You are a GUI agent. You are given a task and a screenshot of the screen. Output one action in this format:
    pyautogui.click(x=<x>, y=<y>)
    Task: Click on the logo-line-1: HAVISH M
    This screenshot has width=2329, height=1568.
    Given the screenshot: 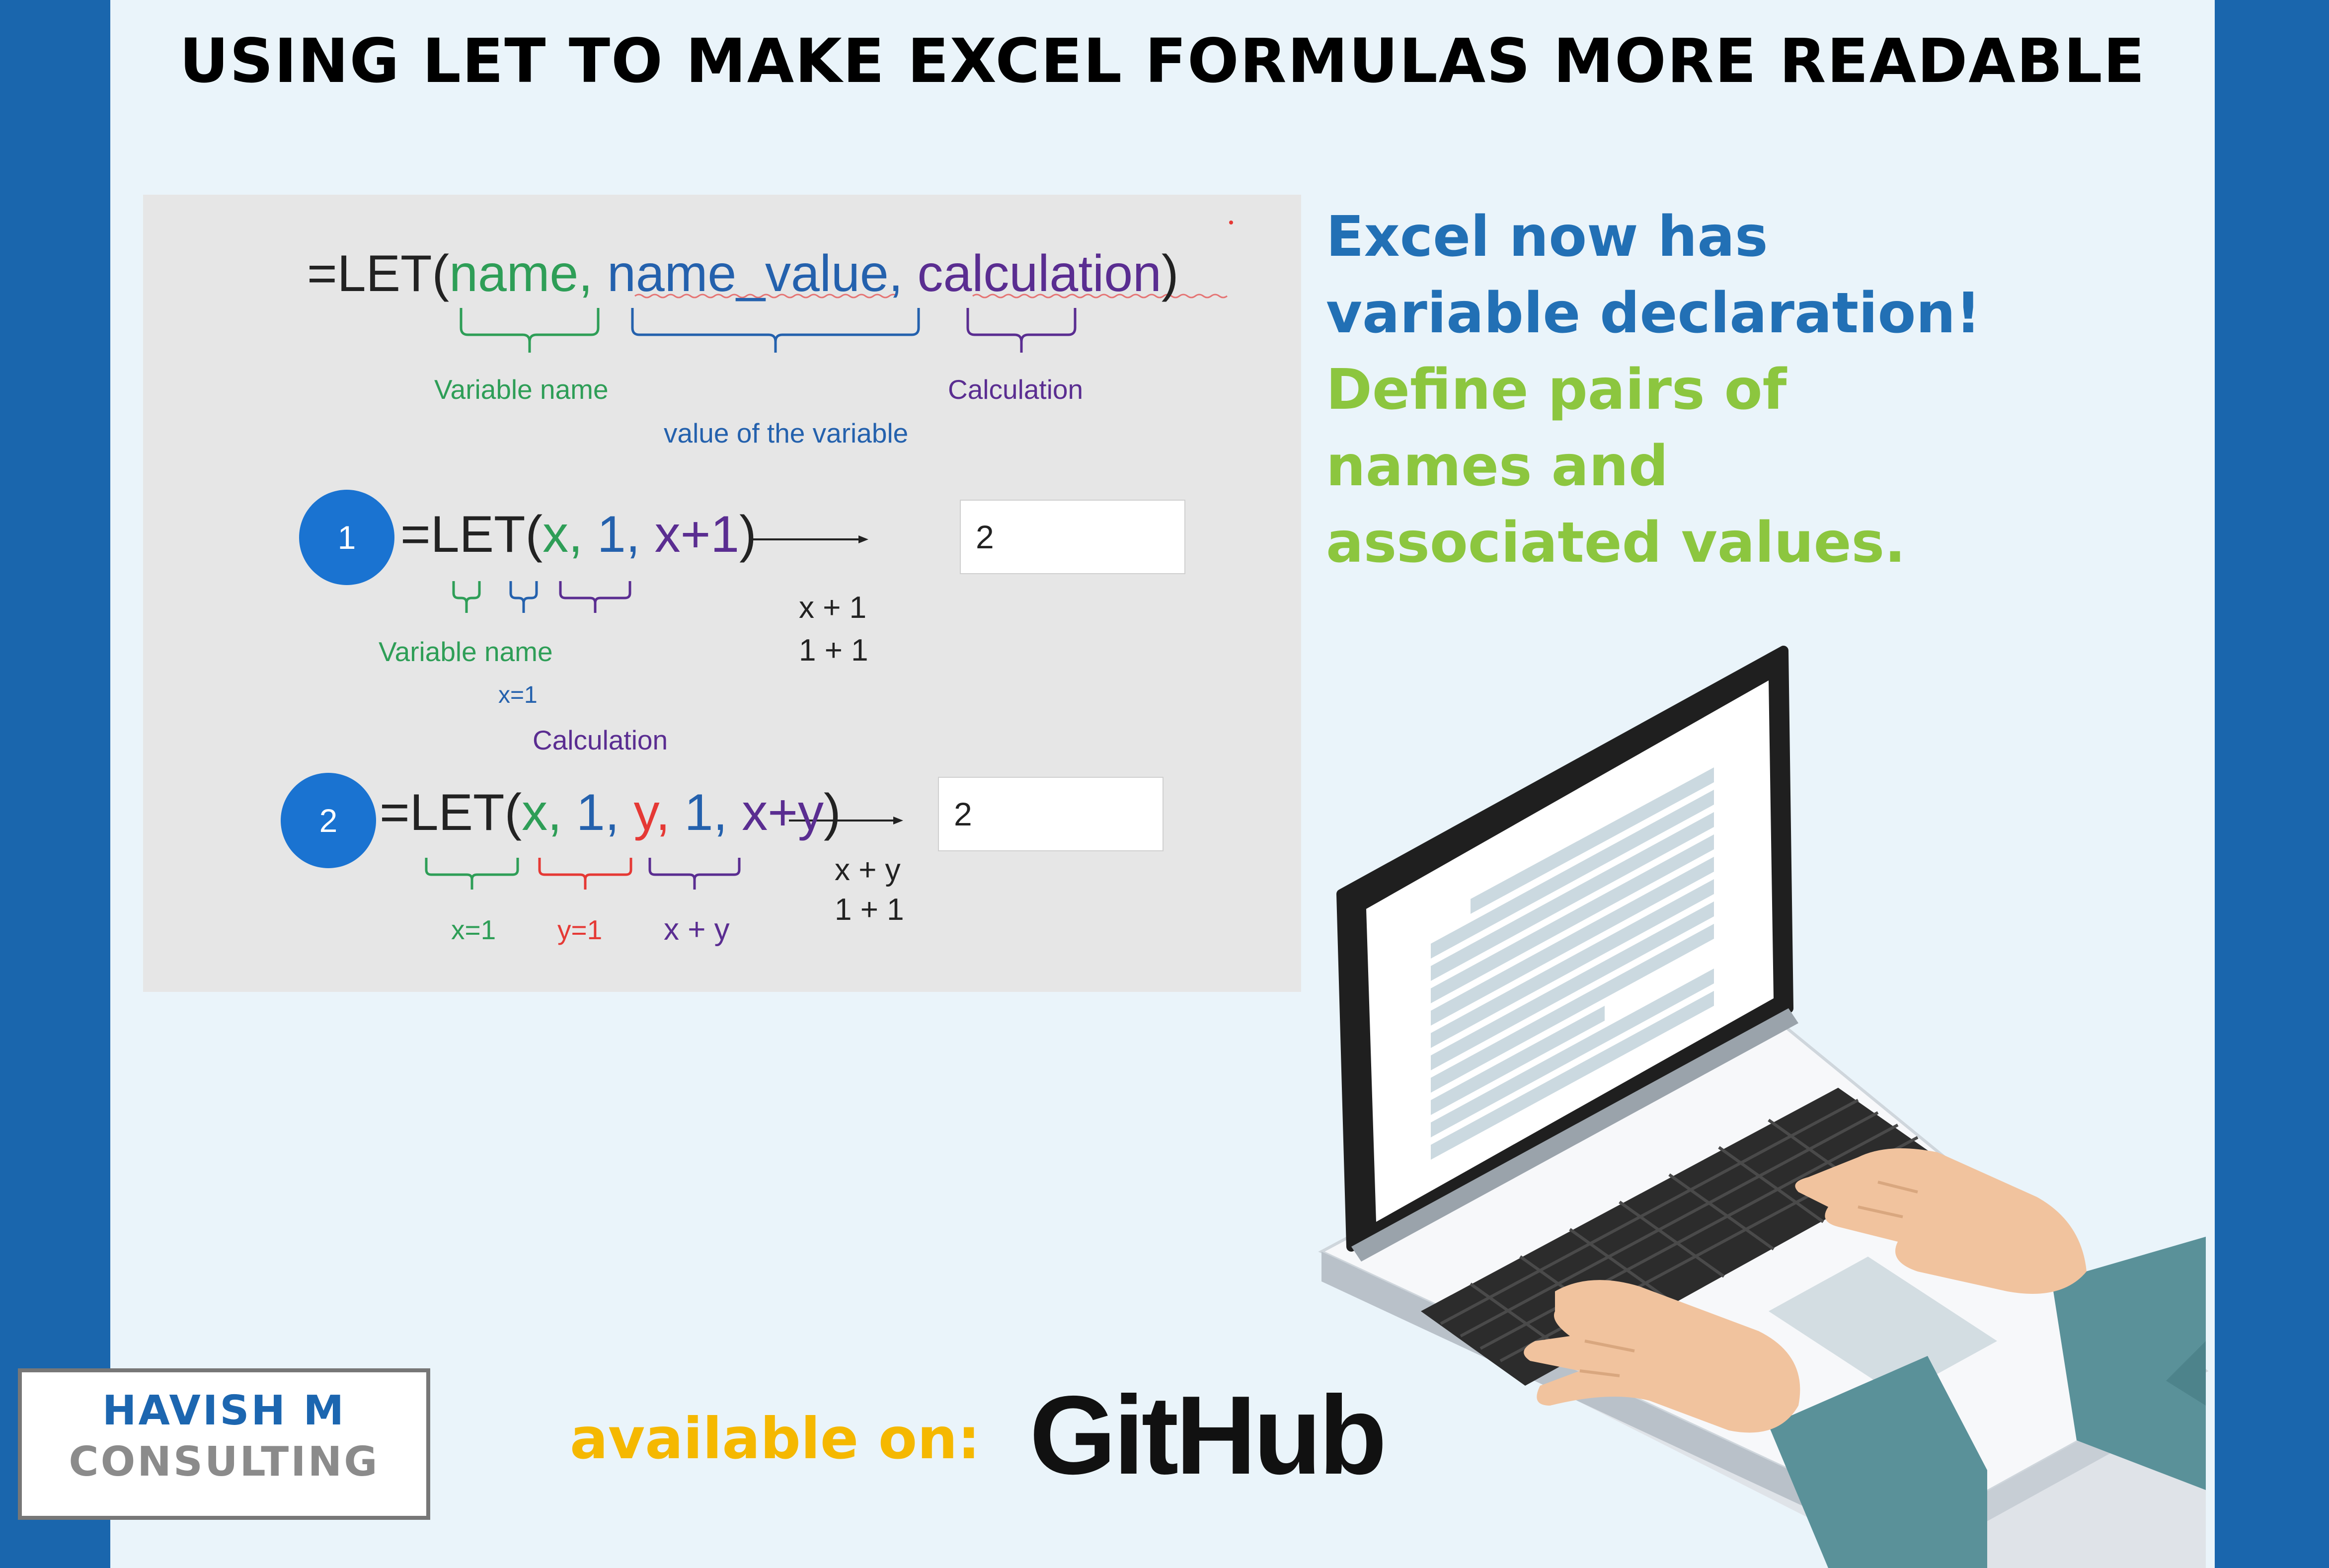 What is the action you would take?
    pyautogui.click(x=224, y=1410)
    